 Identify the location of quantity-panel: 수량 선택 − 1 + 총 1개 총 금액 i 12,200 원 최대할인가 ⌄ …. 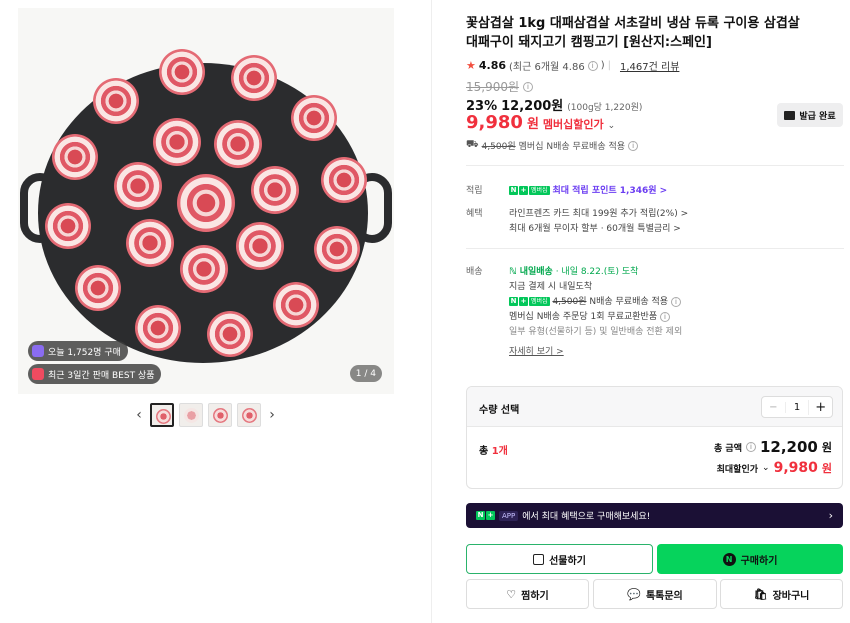
(654, 437).